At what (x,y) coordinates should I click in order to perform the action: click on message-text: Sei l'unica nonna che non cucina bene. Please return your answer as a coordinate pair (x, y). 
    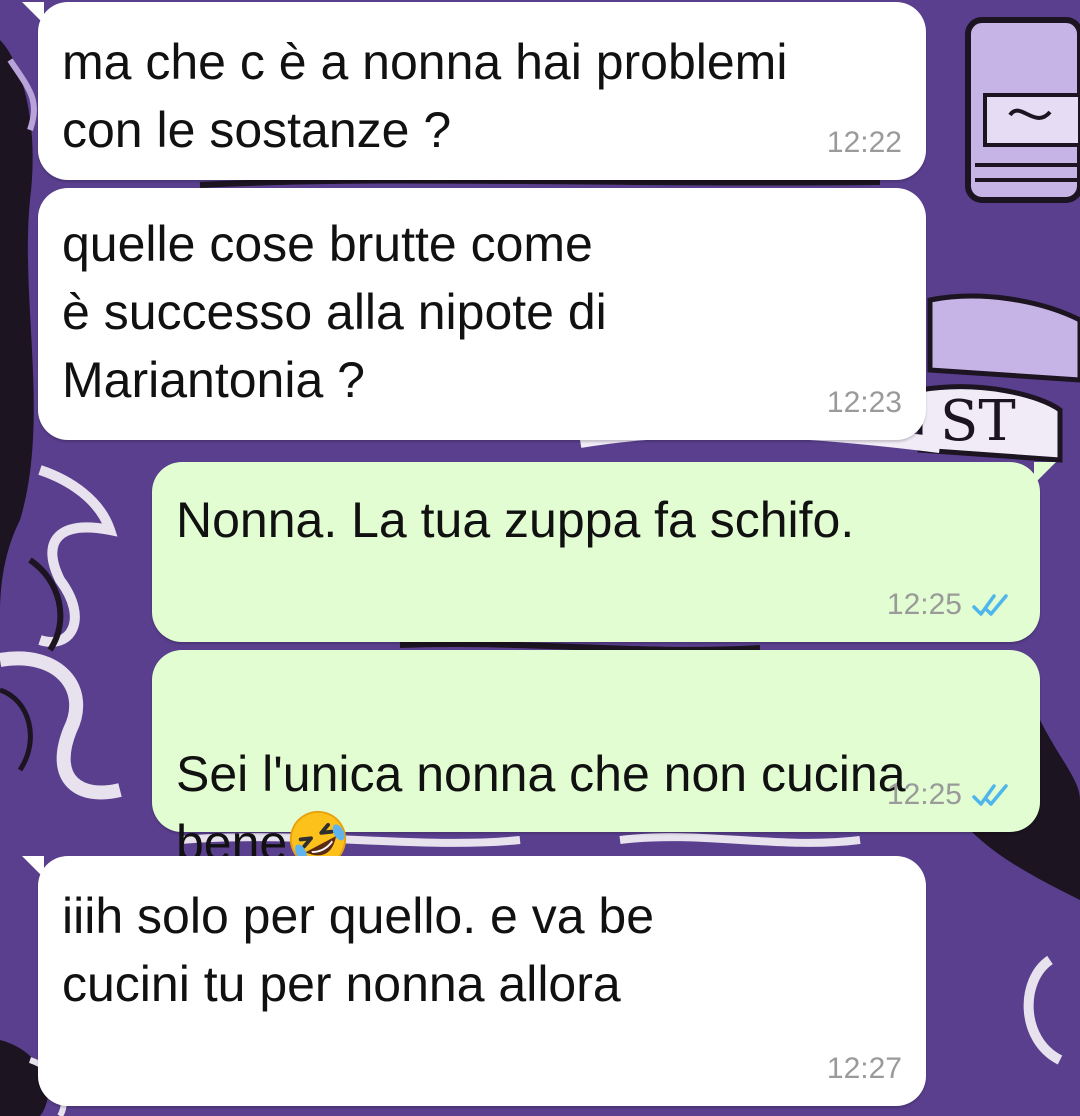
    Looking at the image, I should click on (541, 774).